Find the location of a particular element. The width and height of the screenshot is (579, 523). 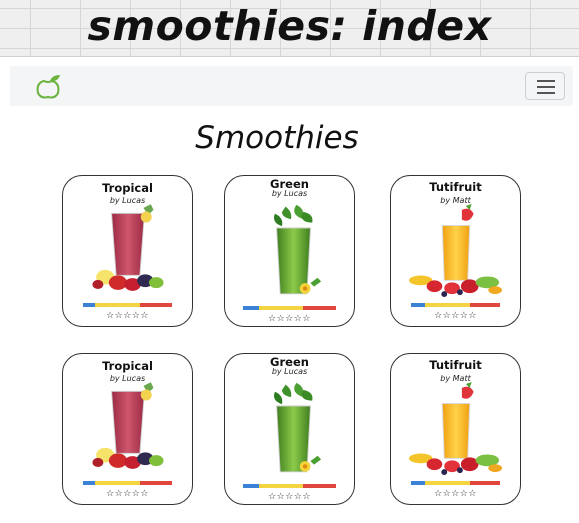

navbar is located at coordinates (291, 86).